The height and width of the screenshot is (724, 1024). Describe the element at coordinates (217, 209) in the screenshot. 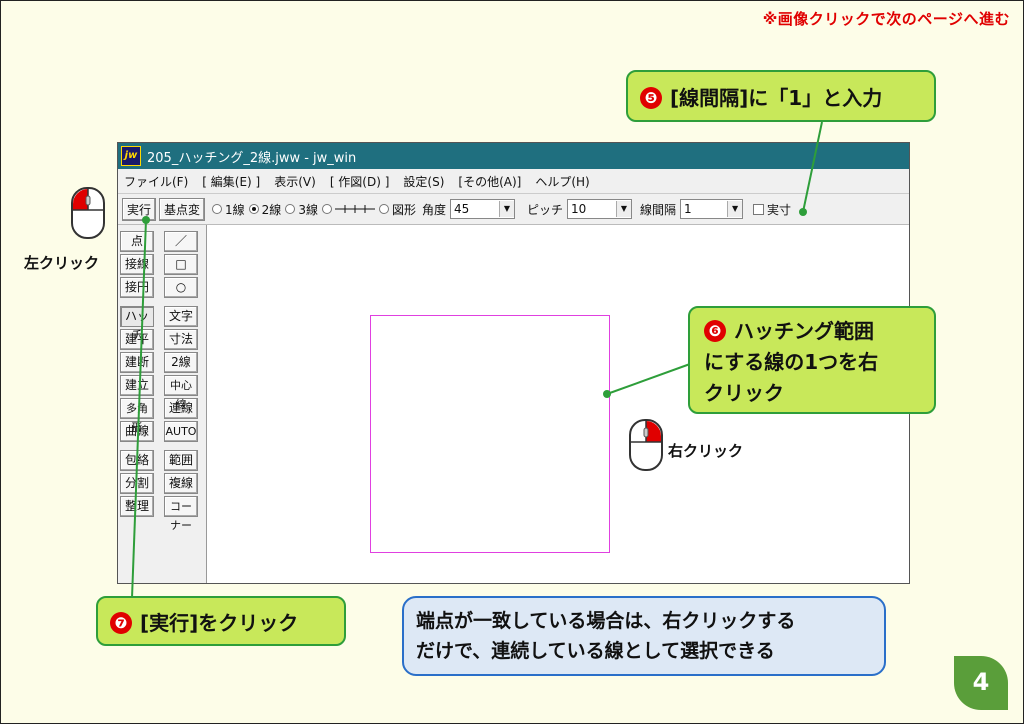

I see `radio-1line` at that location.